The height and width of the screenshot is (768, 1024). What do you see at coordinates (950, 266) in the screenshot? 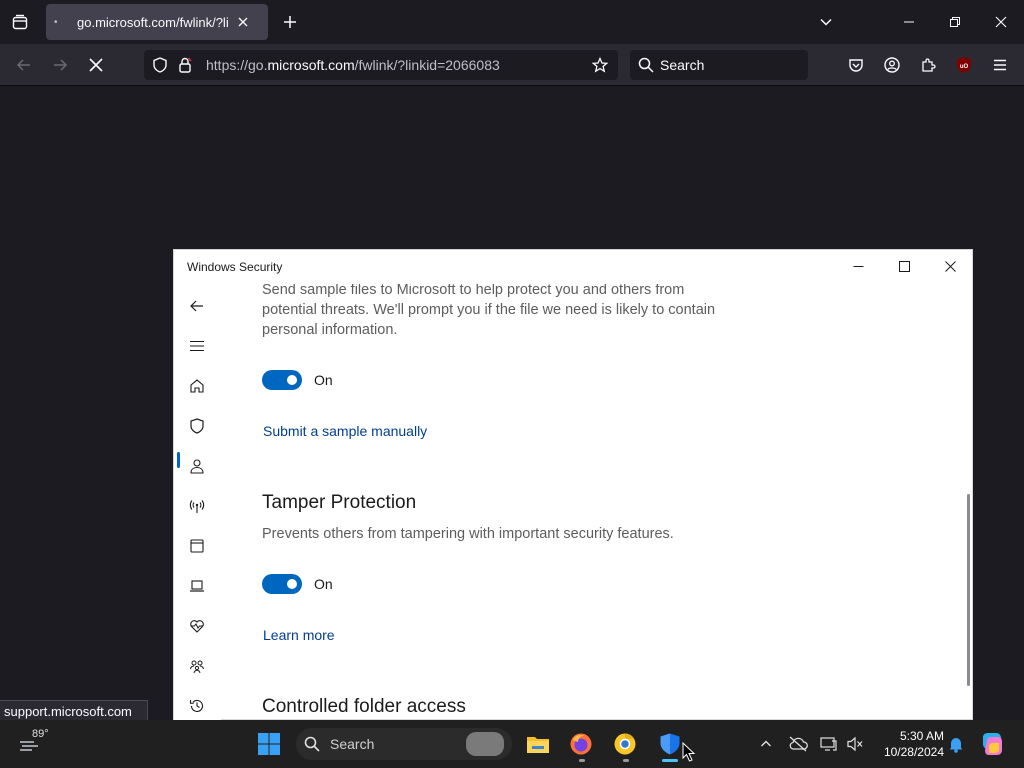
I see `ws-close-icon` at bounding box center [950, 266].